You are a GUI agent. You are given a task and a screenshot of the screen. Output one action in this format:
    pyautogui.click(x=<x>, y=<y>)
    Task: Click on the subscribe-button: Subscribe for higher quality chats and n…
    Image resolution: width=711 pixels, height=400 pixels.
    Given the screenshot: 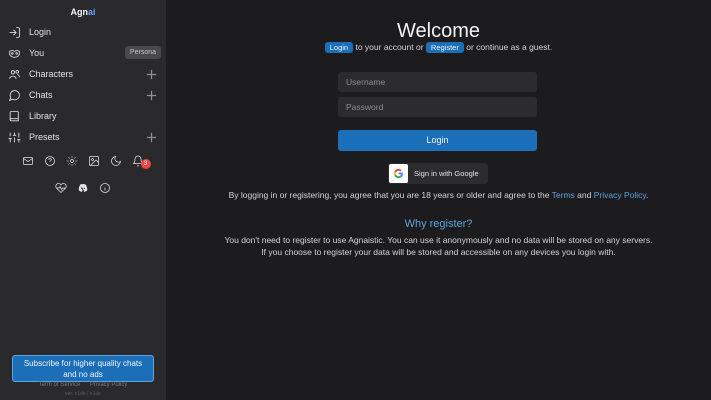 What is the action you would take?
    pyautogui.click(x=83, y=368)
    